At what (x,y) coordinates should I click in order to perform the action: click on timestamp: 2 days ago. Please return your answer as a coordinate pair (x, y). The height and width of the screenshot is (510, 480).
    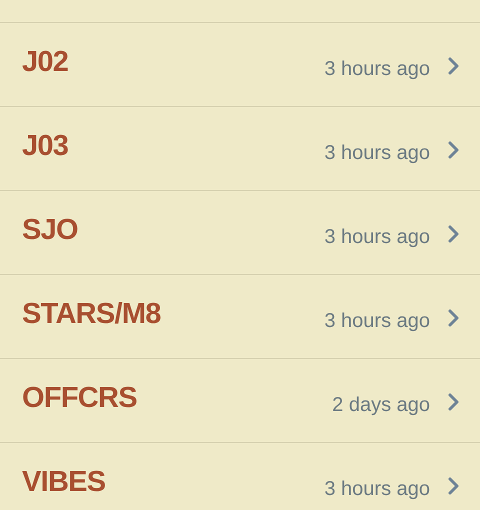
    Looking at the image, I should click on (381, 405).